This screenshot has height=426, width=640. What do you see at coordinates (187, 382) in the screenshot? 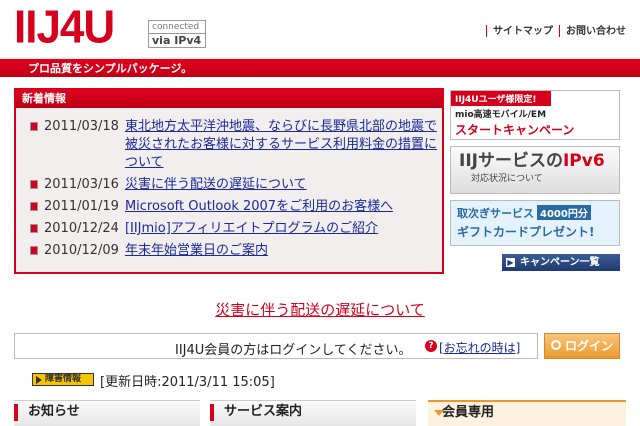
I see `update-timestamp: [更新日時:2011/3/11 15:05]` at bounding box center [187, 382].